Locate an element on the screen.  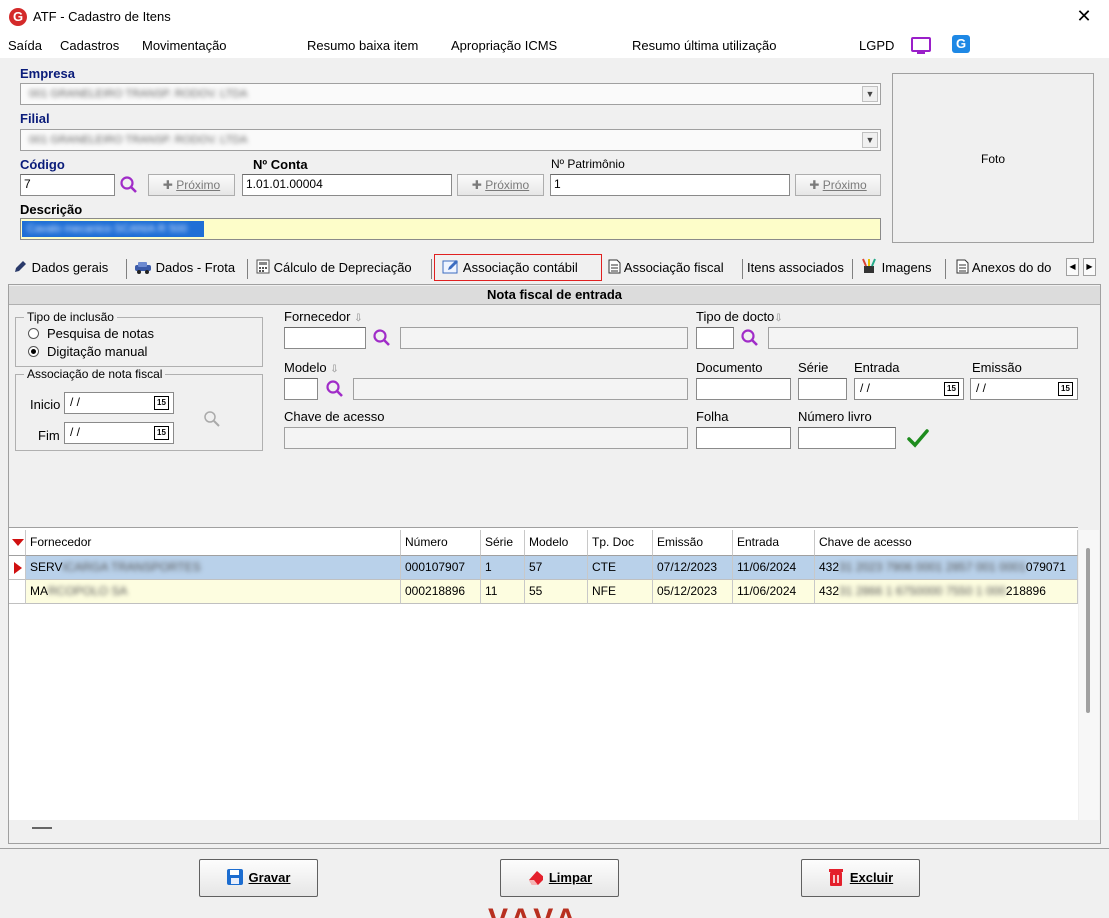
patrimonio-proximo-button: ✚ Próximo is located at coordinates (838, 185).